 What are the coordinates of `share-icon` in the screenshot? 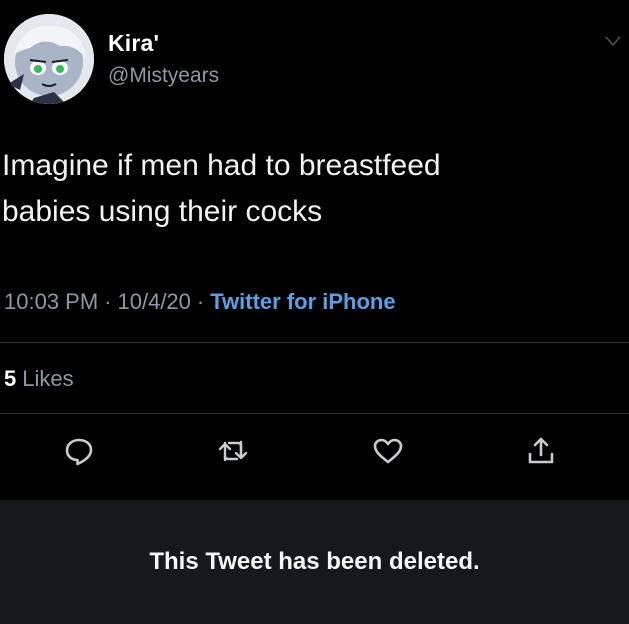 It's located at (541, 450).